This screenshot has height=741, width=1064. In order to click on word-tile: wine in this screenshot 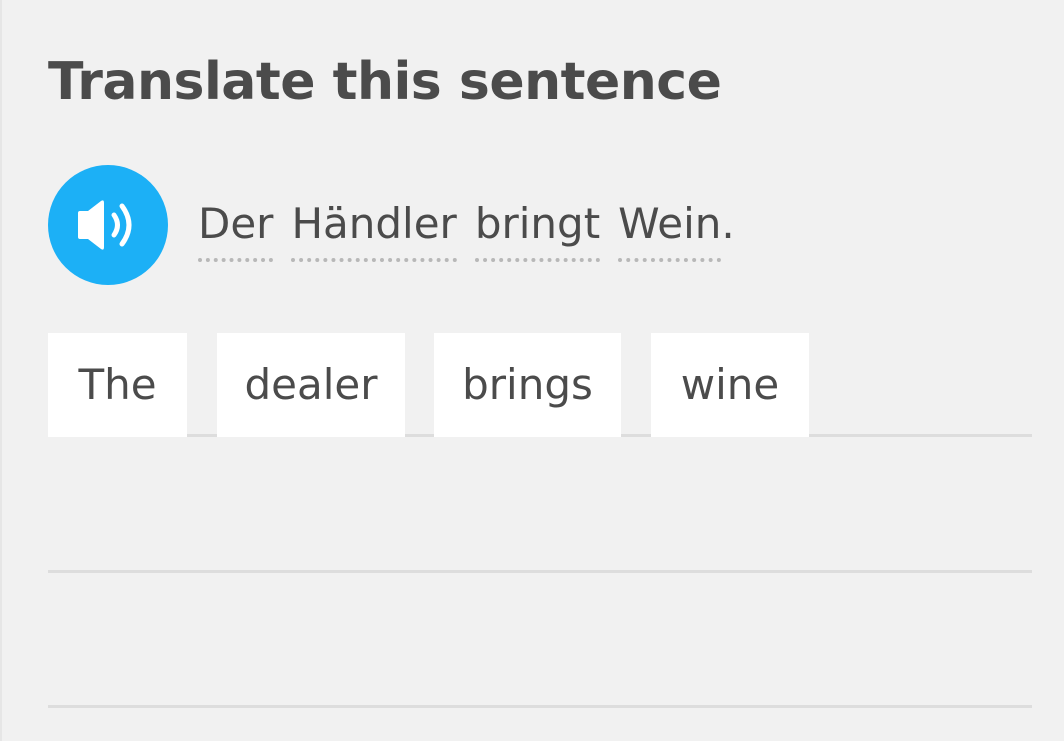, I will do `click(730, 385)`.